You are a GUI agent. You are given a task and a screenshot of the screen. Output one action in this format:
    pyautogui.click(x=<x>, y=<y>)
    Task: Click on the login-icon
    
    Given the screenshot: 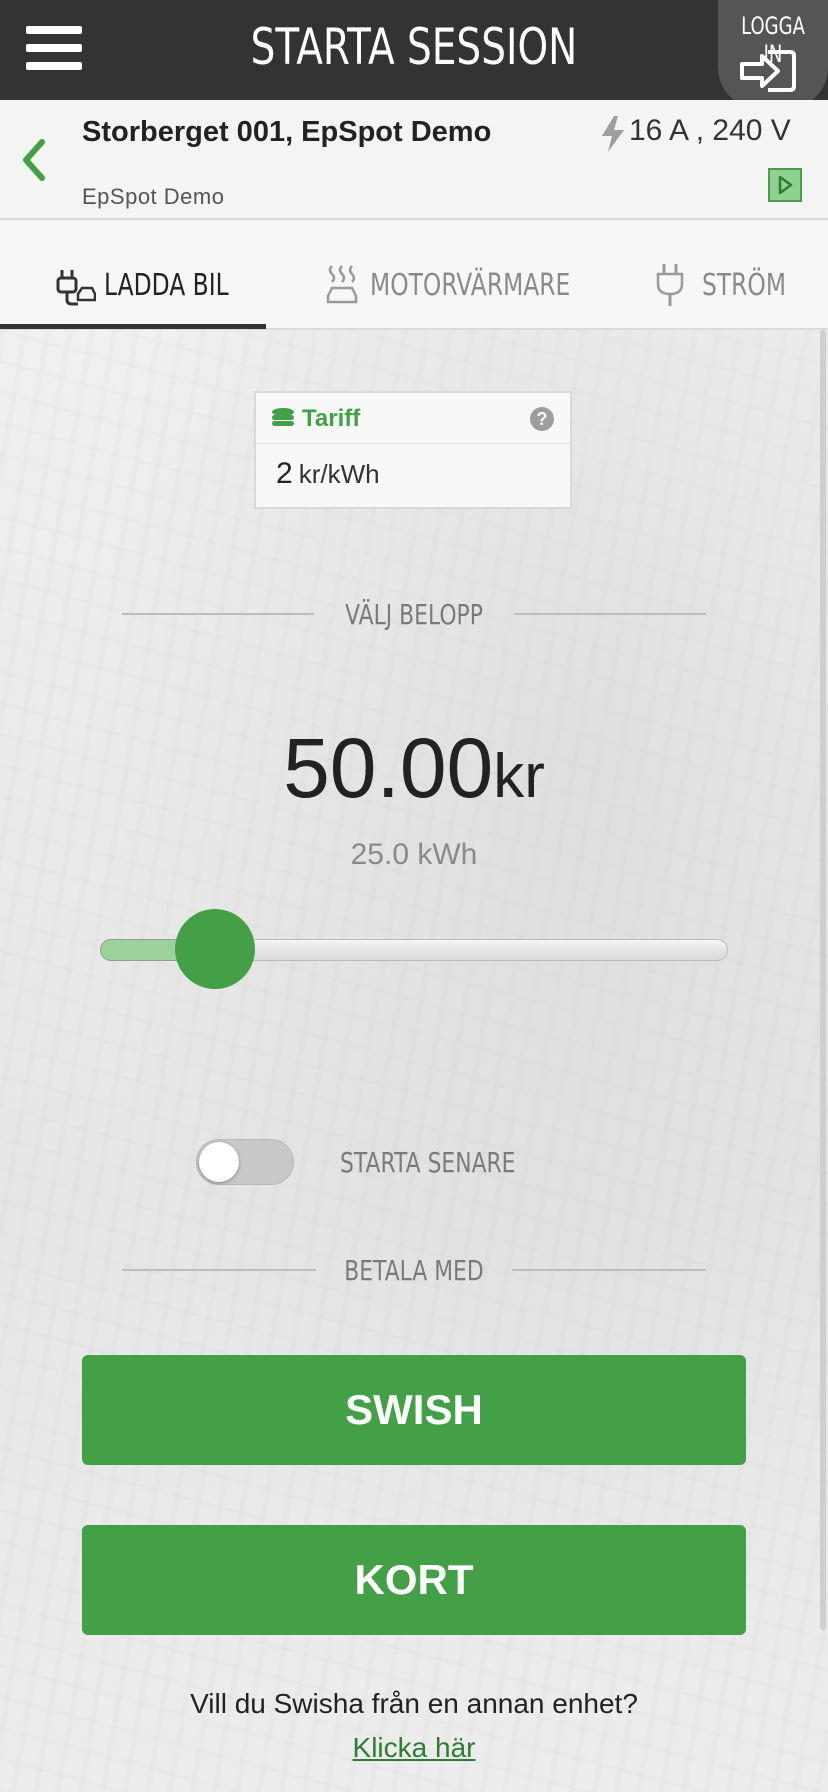 What is the action you would take?
    pyautogui.click(x=768, y=71)
    